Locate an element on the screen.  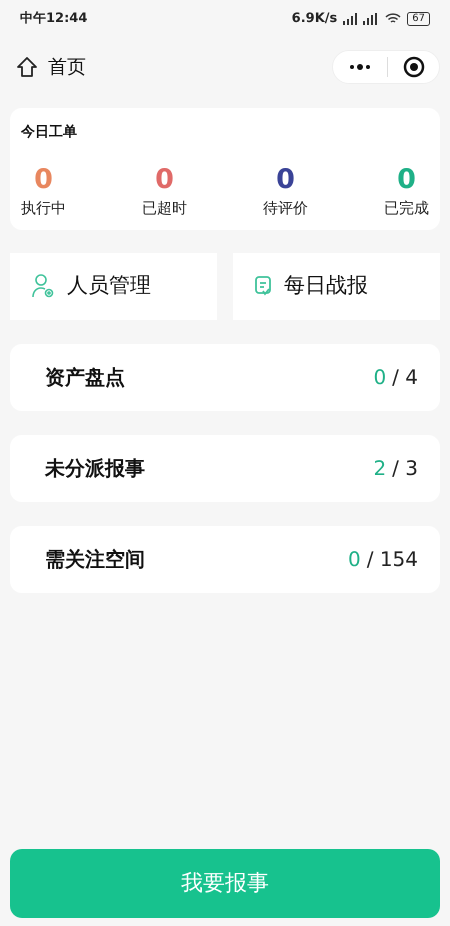
counter-title: 需关注空间 is located at coordinates (95, 559).